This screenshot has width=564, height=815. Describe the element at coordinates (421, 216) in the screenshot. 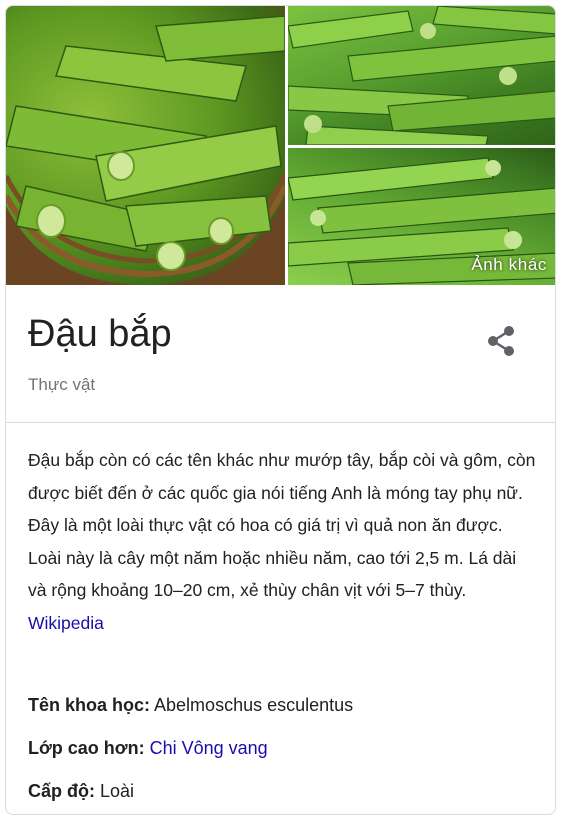

I see `okra-pods-image: Ảnh khác` at that location.